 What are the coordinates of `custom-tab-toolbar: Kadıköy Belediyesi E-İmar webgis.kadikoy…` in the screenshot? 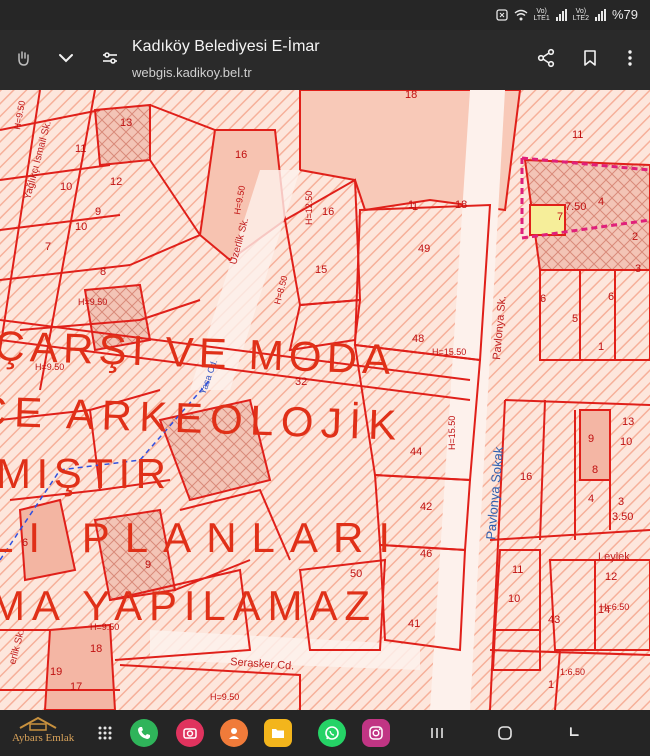 It's located at (325, 60).